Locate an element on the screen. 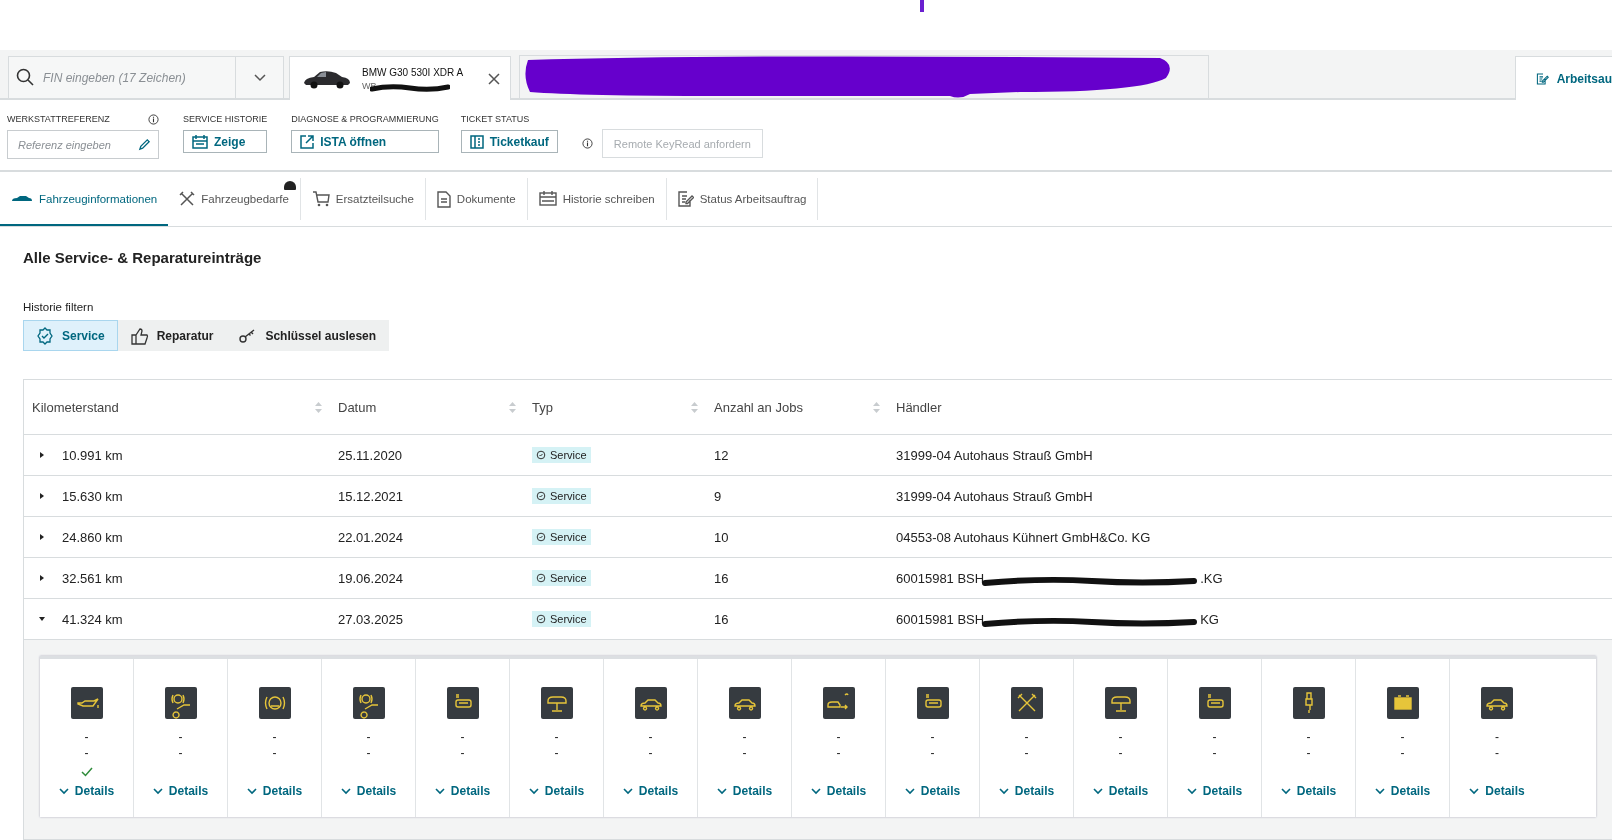 The width and height of the screenshot is (1612, 840). filter-button: Schlüssel auslesen is located at coordinates (308, 335).